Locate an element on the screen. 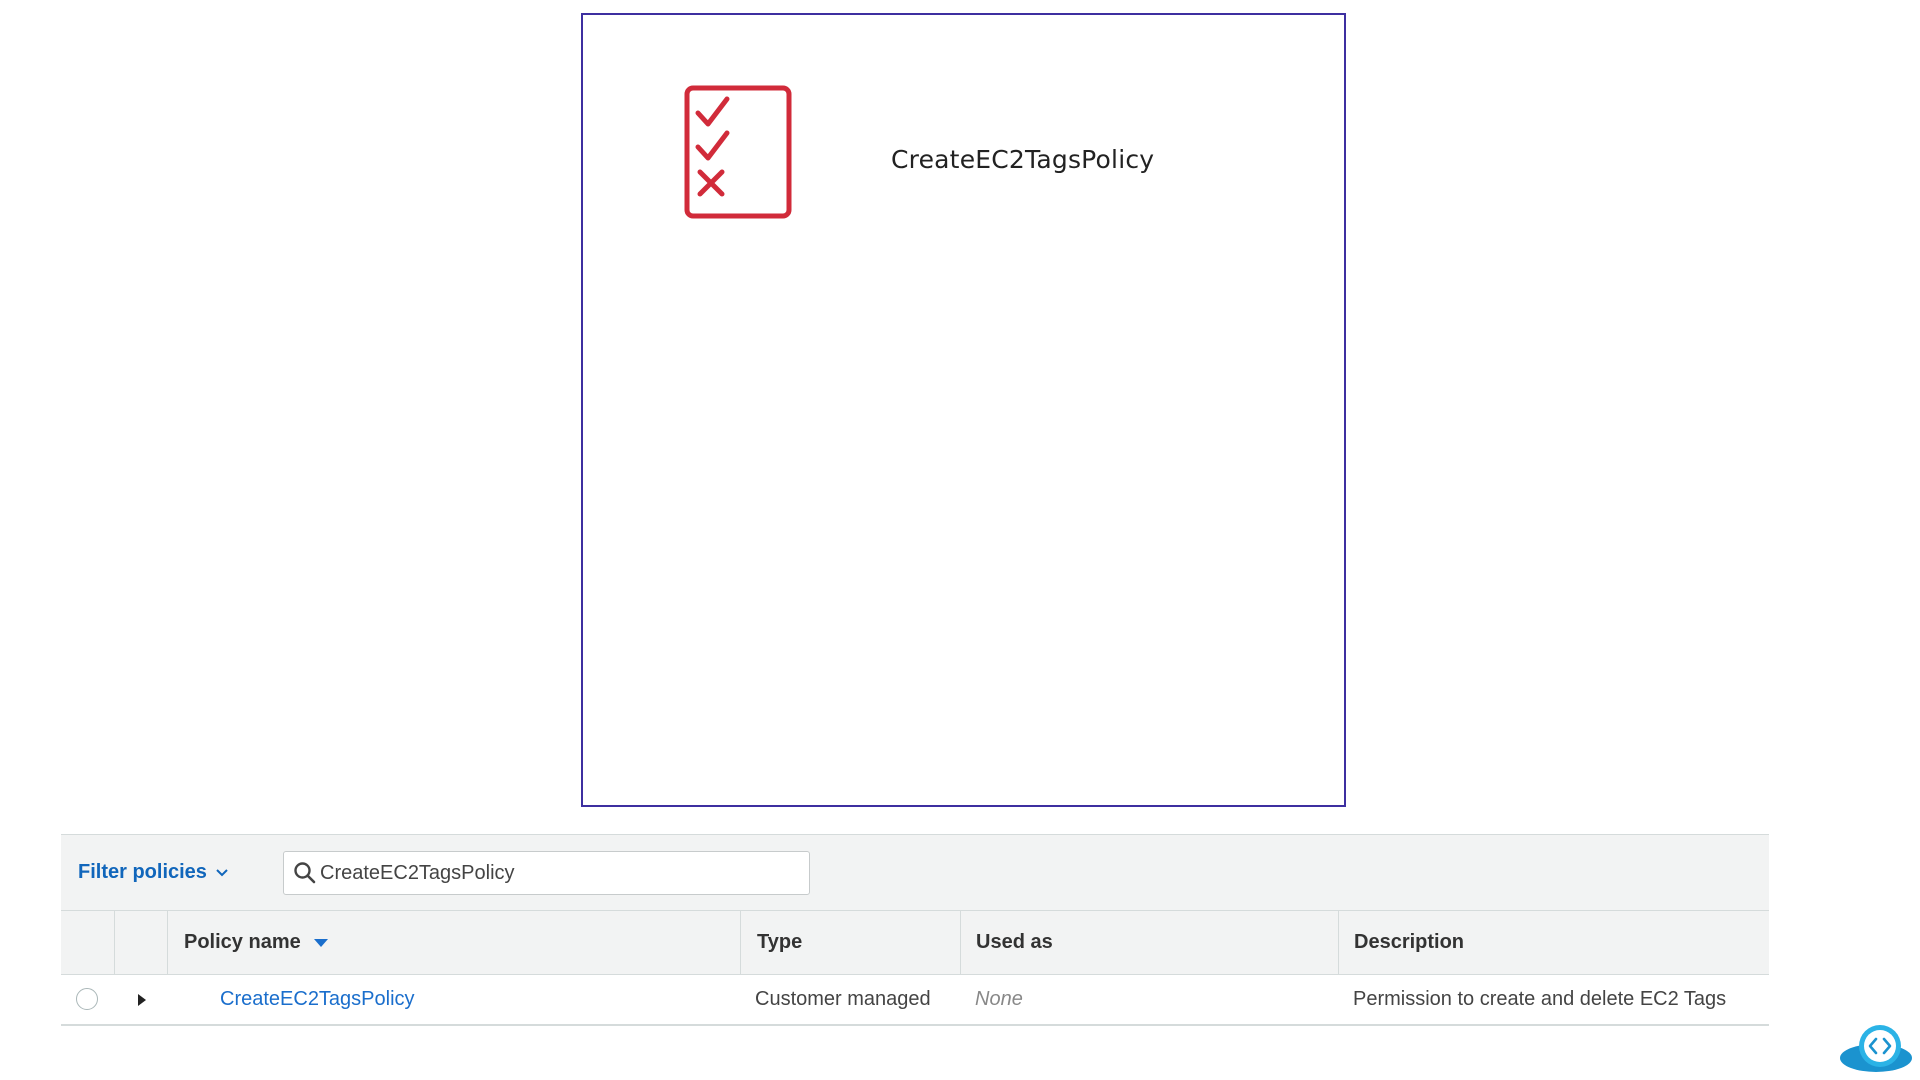  filter-policies-label: Filter policies is located at coordinates (142, 872).